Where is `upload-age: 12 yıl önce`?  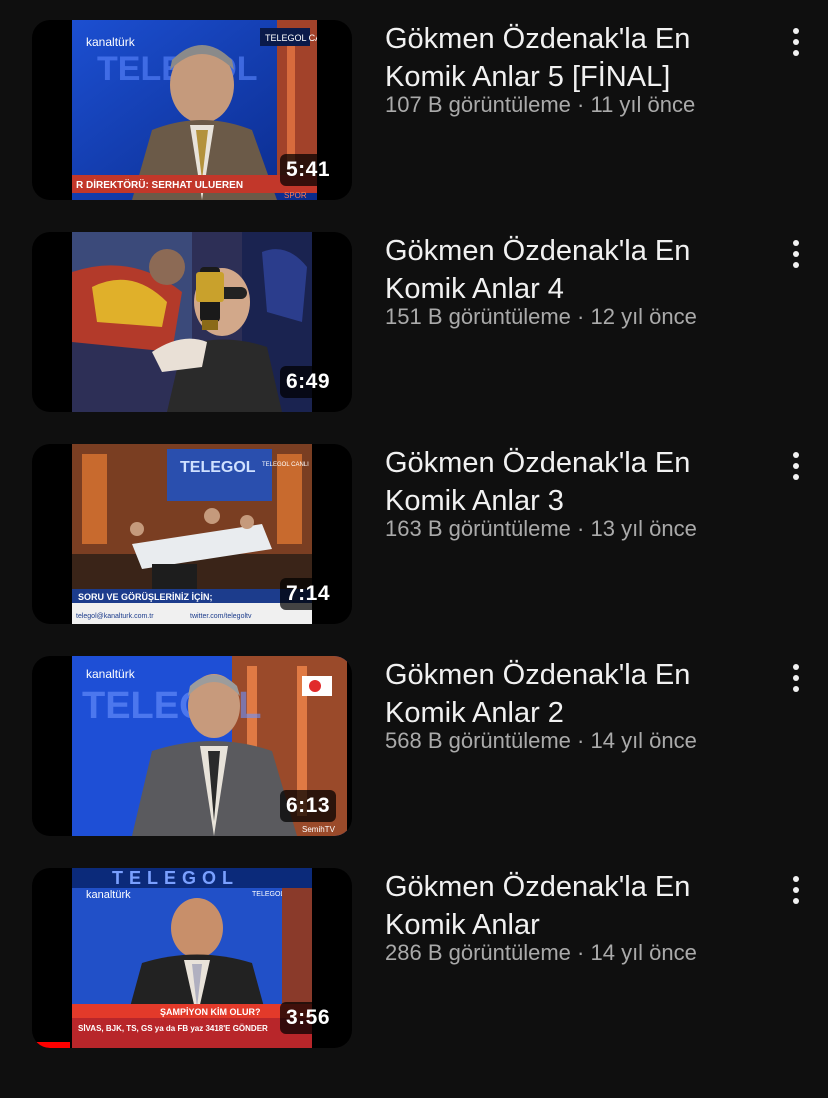 upload-age: 12 yıl önce is located at coordinates (643, 316).